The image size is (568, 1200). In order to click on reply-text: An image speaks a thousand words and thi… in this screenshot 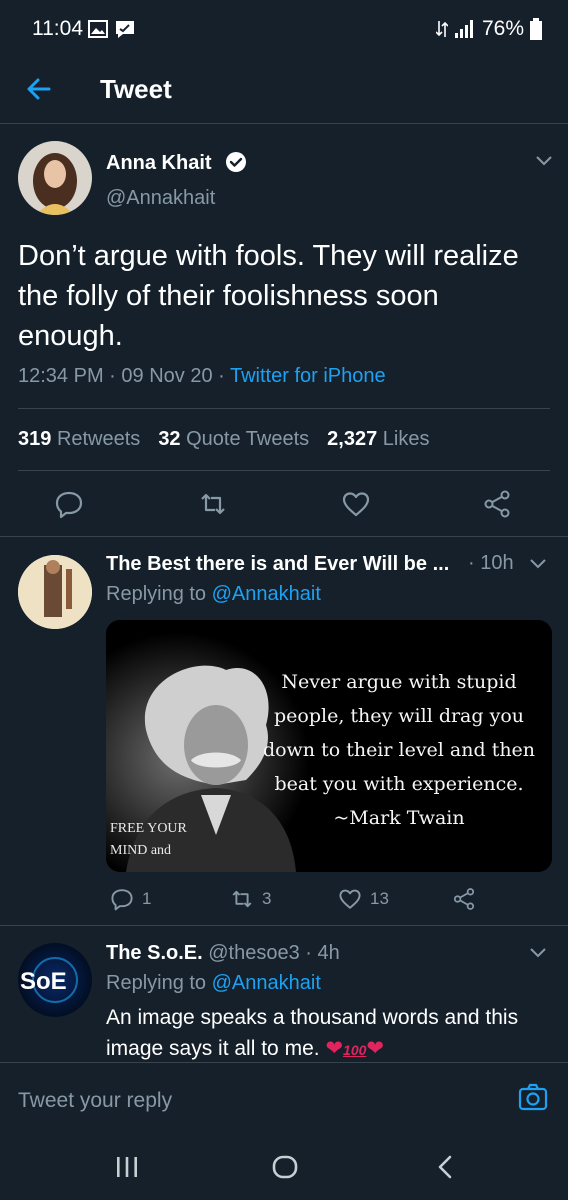, I will do `click(312, 1033)`.